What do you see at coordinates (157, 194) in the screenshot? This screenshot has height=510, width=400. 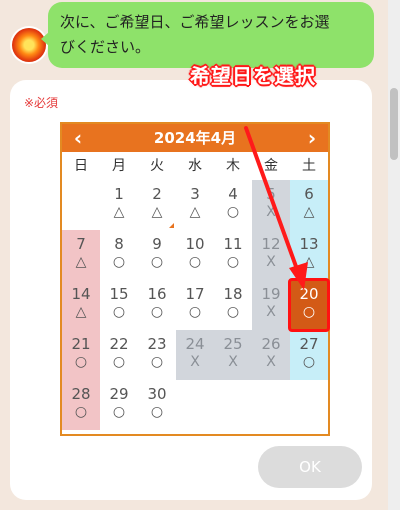 I see `day-number: 2` at bounding box center [157, 194].